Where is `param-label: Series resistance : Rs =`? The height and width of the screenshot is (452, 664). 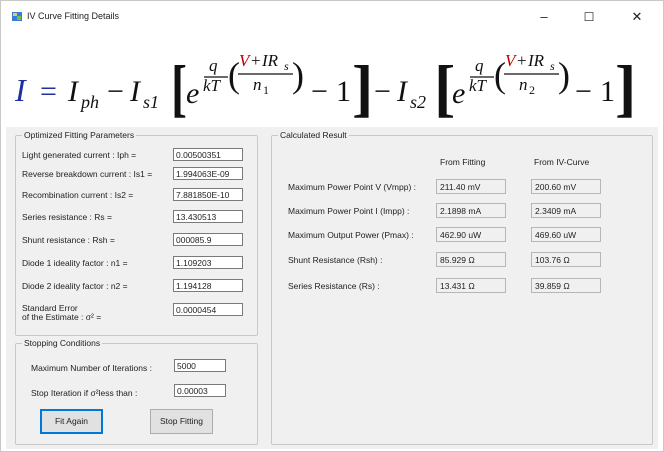
param-label: Series resistance : Rs = is located at coordinates (67, 217).